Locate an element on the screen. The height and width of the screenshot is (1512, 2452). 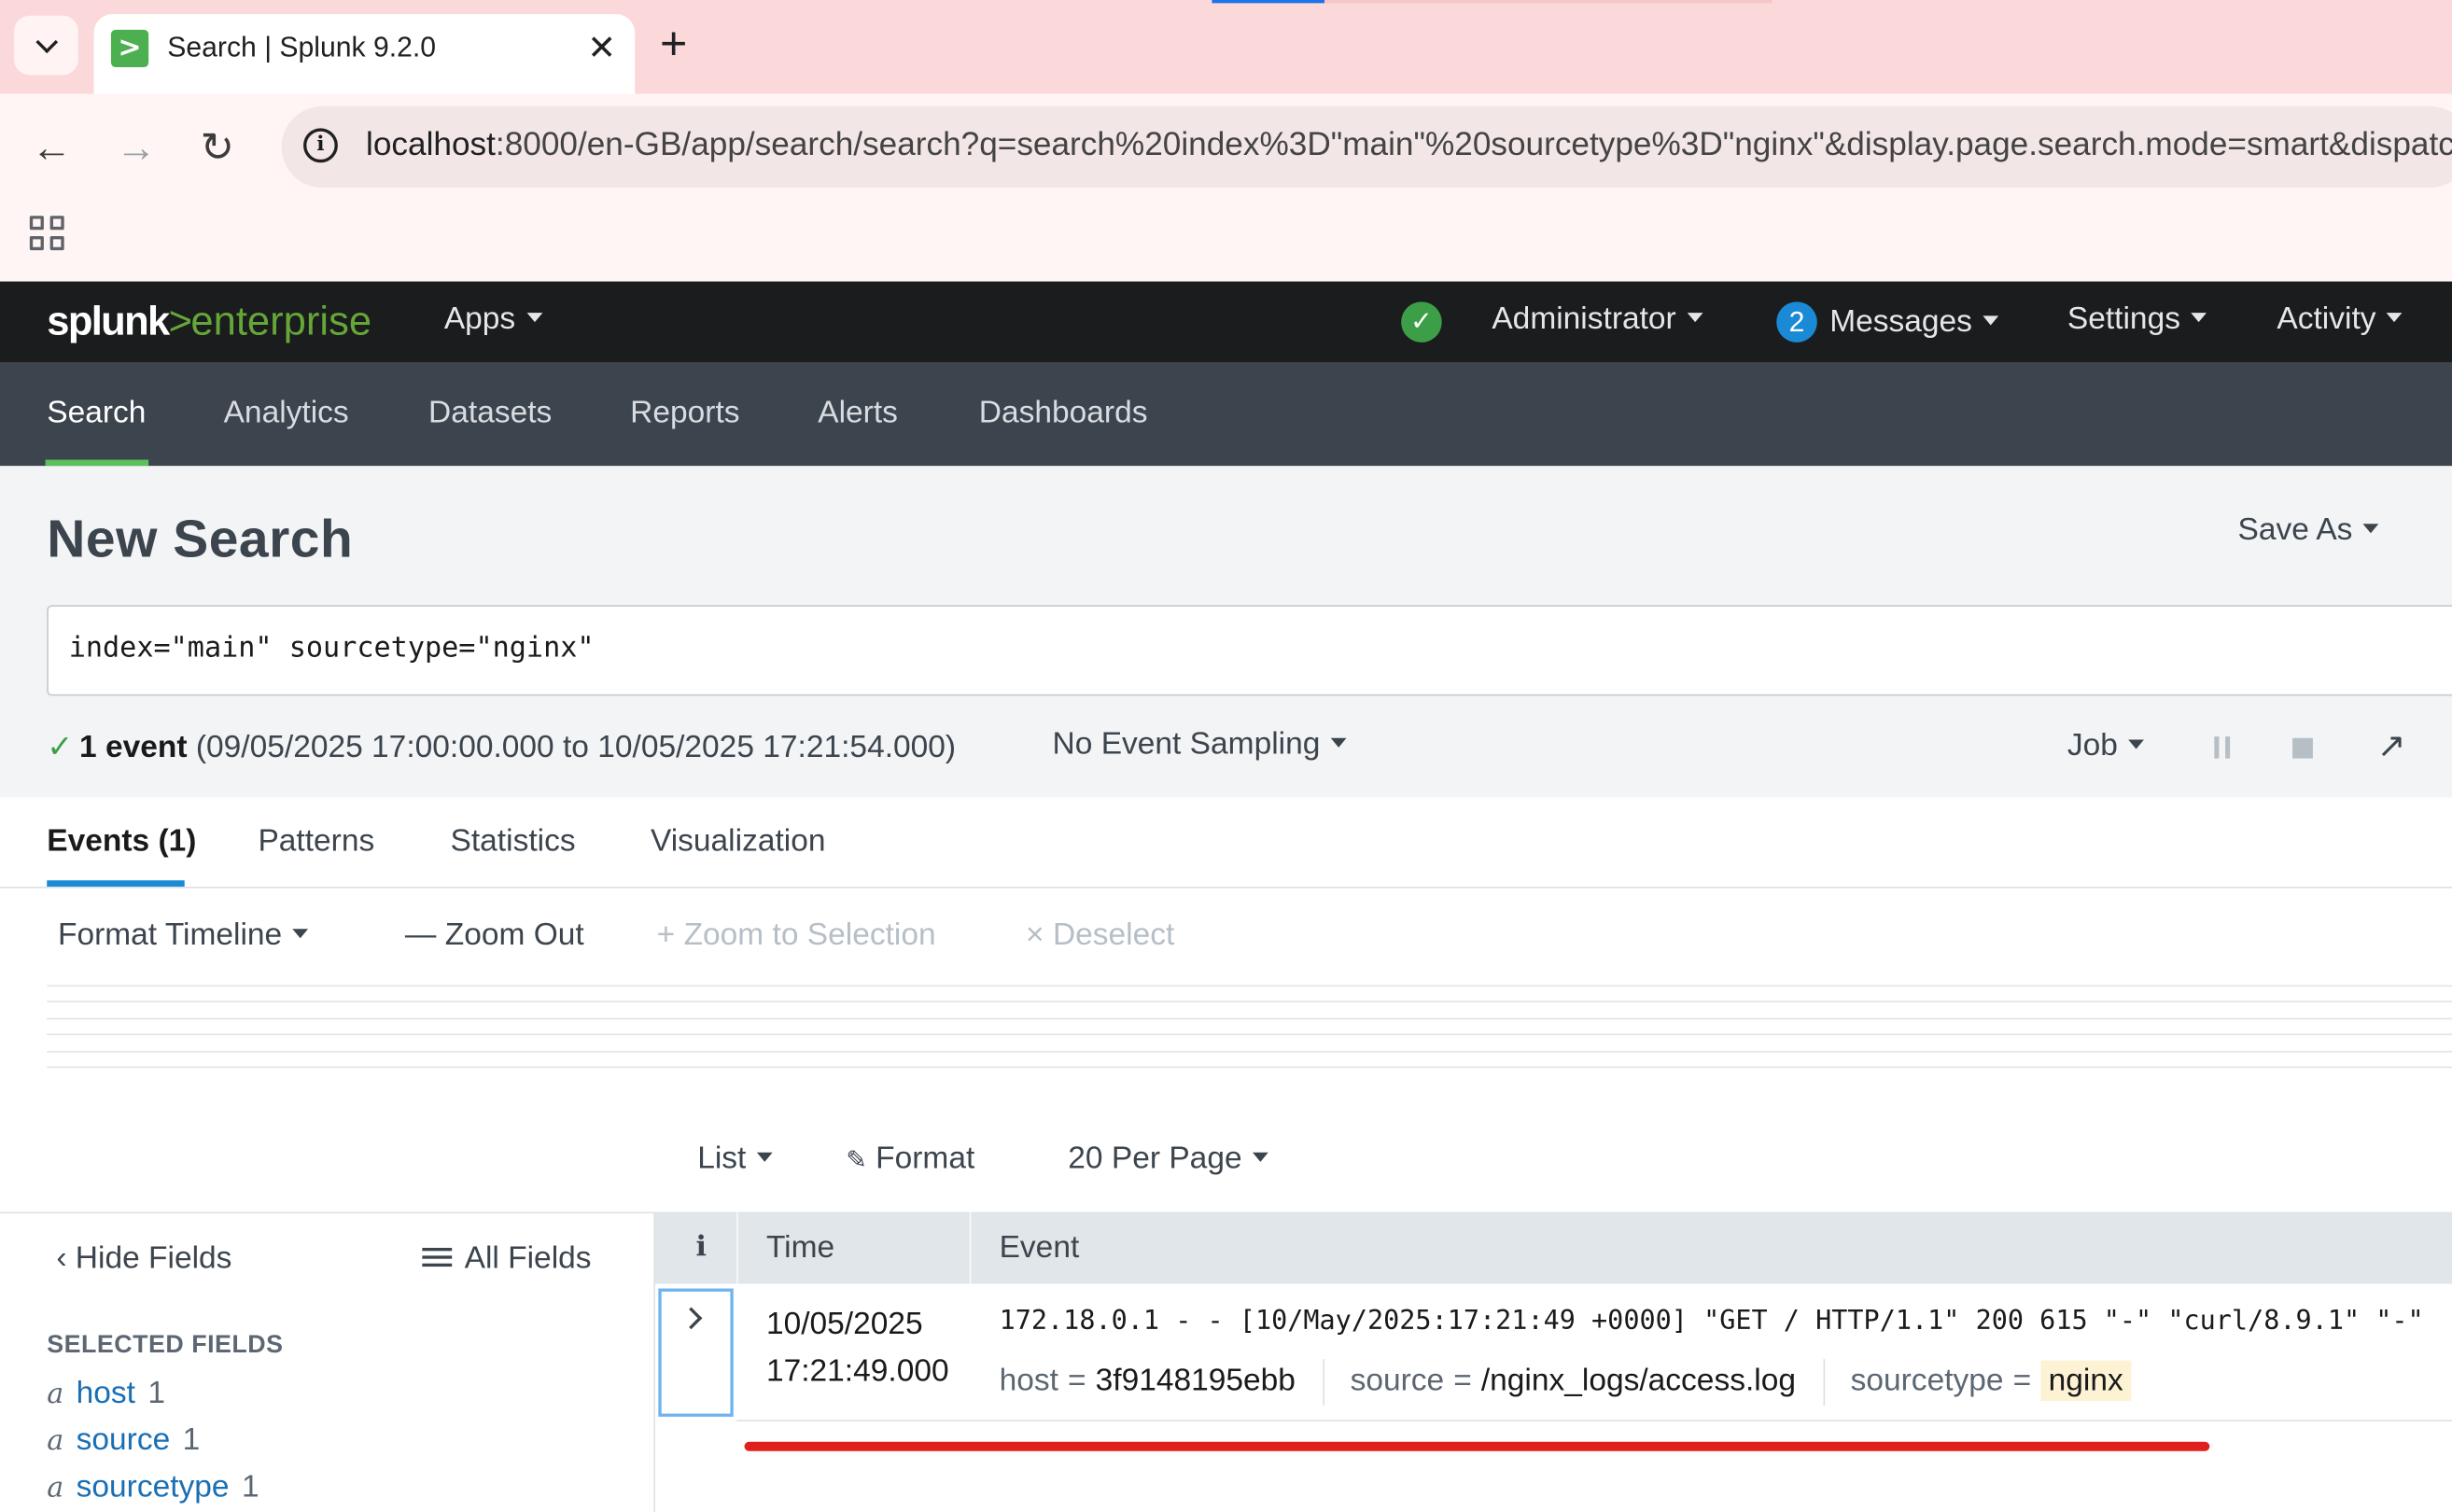
event-date: 10/05/2025 is located at coordinates (844, 1324).